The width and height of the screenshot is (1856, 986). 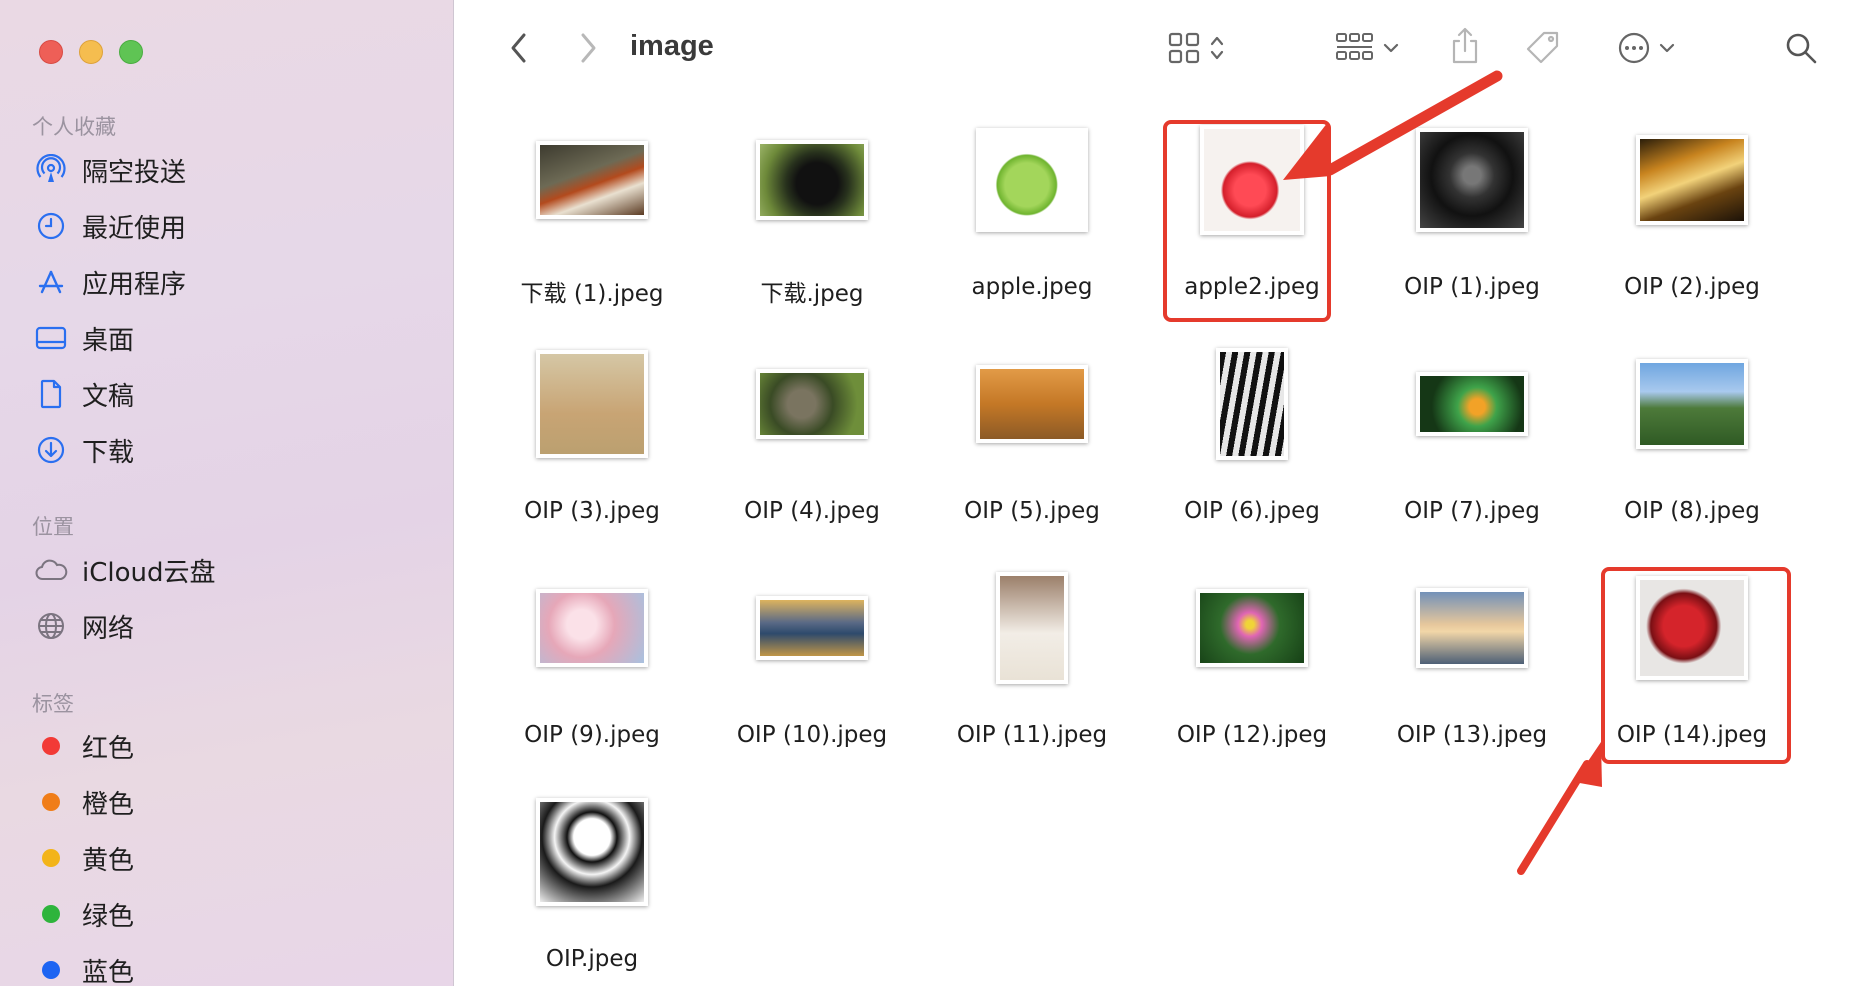 What do you see at coordinates (1252, 511) in the screenshot?
I see `file-name: OIP (6).jpeg` at bounding box center [1252, 511].